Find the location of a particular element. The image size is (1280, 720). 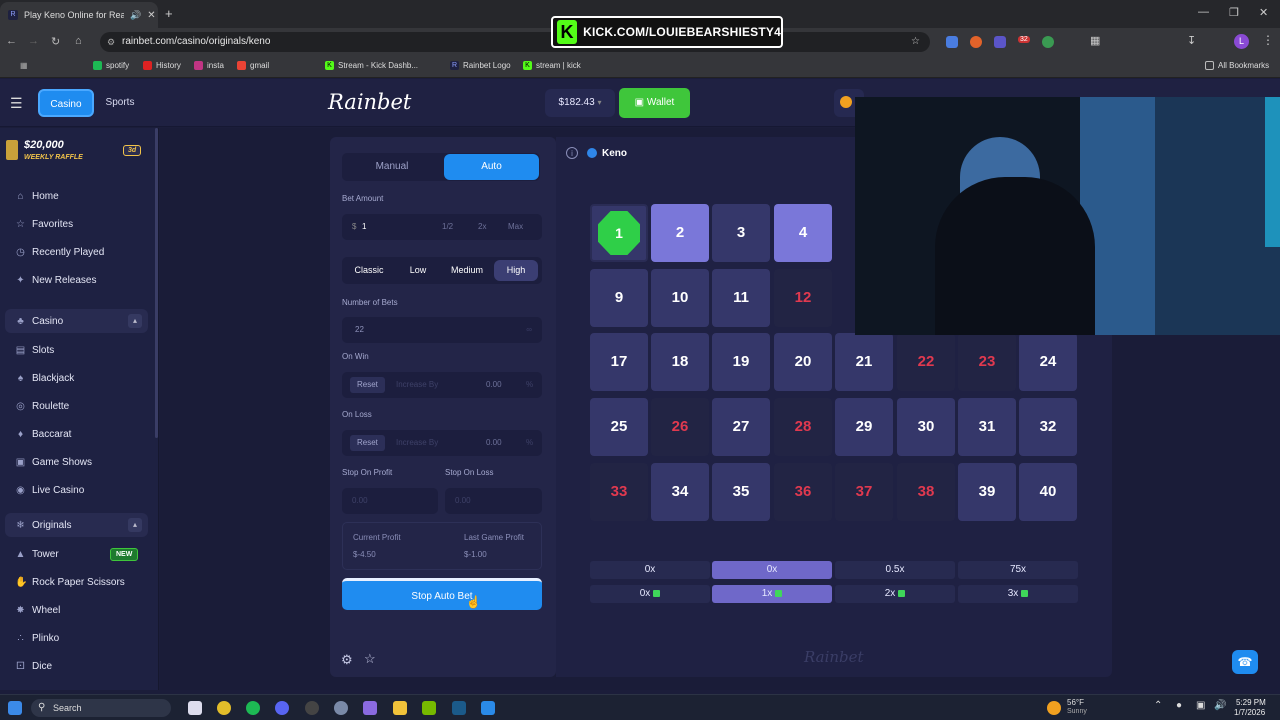

favorite-star-icon: ☆ is located at coordinates (370, 659).